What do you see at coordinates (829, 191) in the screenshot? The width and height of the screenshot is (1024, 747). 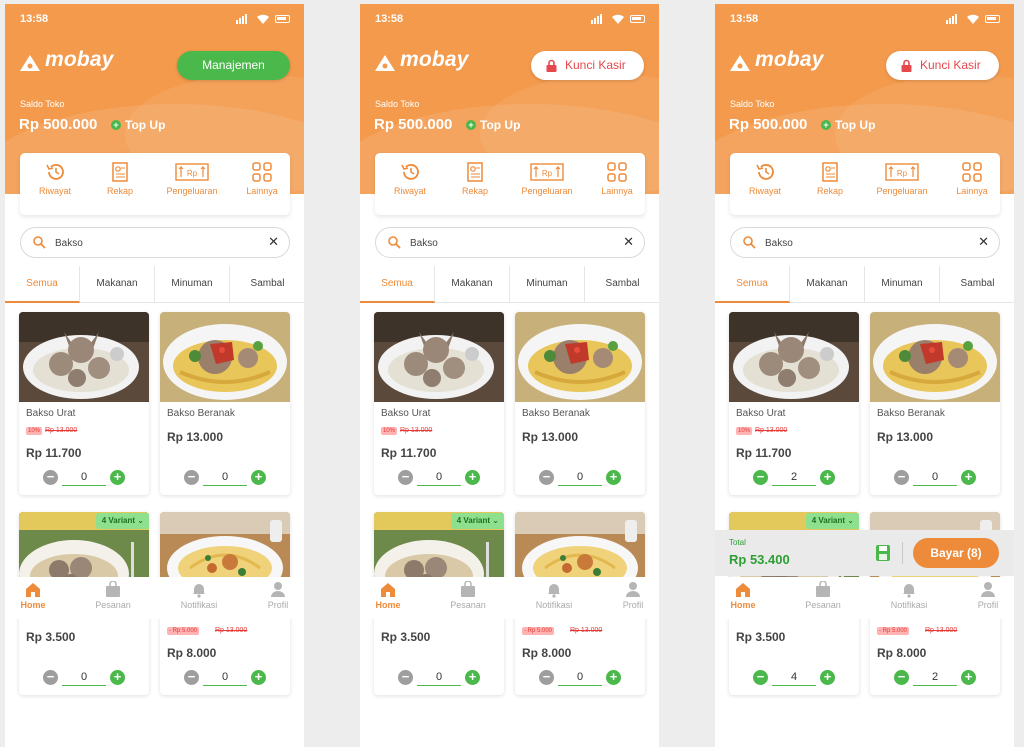 I see `menu-item-label: Rekap` at bounding box center [829, 191].